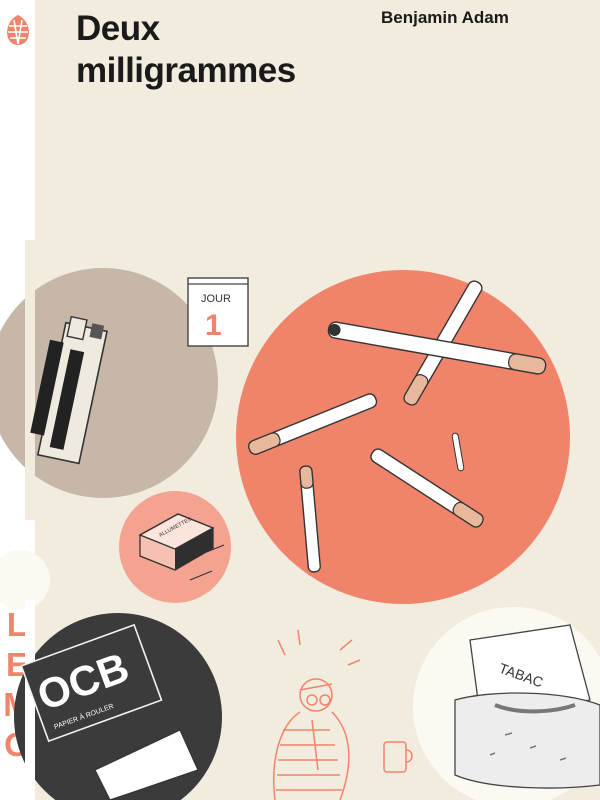 Image resolution: width=600 pixels, height=800 pixels. What do you see at coordinates (118, 700) in the screenshot?
I see `rolling-papers-illustration: OCB PAPIER À ROULER` at bounding box center [118, 700].